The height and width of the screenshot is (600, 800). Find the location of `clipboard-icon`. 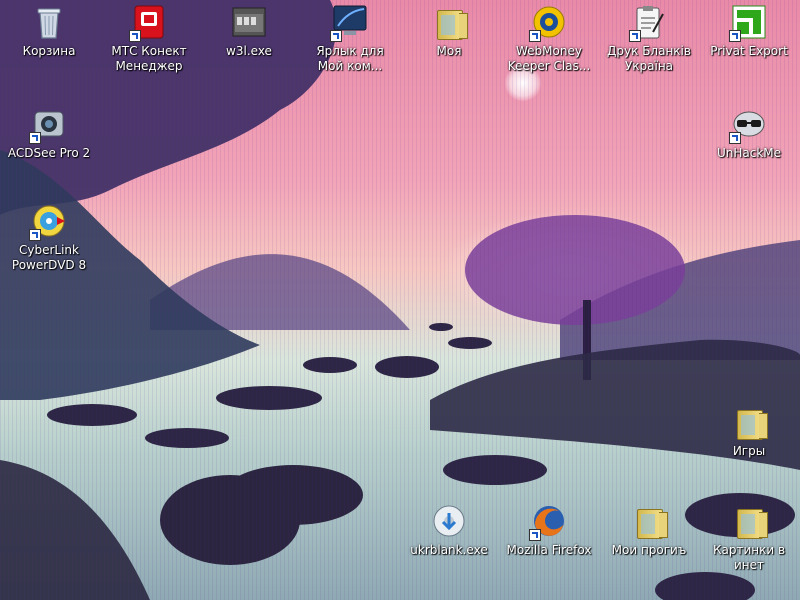

clipboard-icon is located at coordinates (648, 23).